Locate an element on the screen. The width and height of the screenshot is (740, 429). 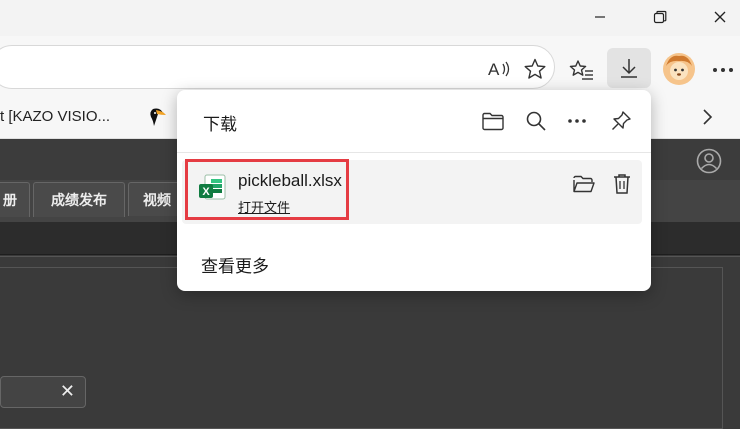
delete-icon is located at coordinates (622, 184).